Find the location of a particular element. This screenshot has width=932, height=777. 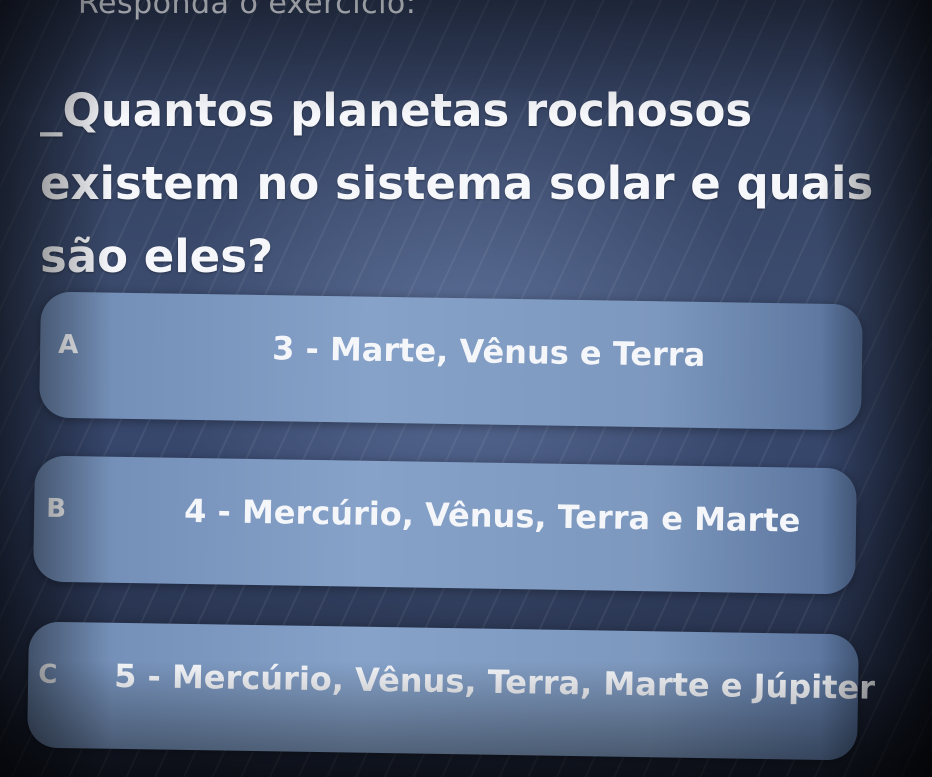

option-b-letter: B is located at coordinates (56, 509).